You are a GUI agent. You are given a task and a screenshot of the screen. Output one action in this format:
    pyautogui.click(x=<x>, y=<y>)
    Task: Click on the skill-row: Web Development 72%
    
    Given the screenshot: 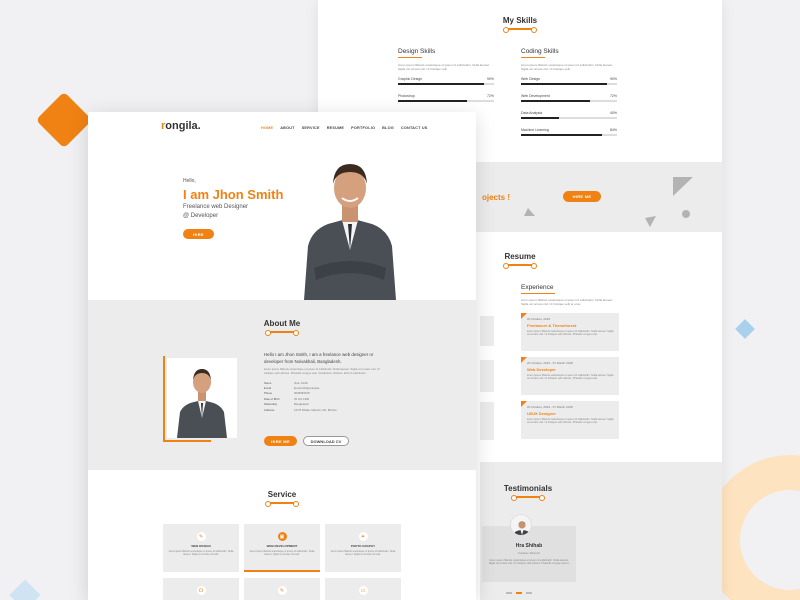 What is the action you would take?
    pyautogui.click(x=569, y=96)
    